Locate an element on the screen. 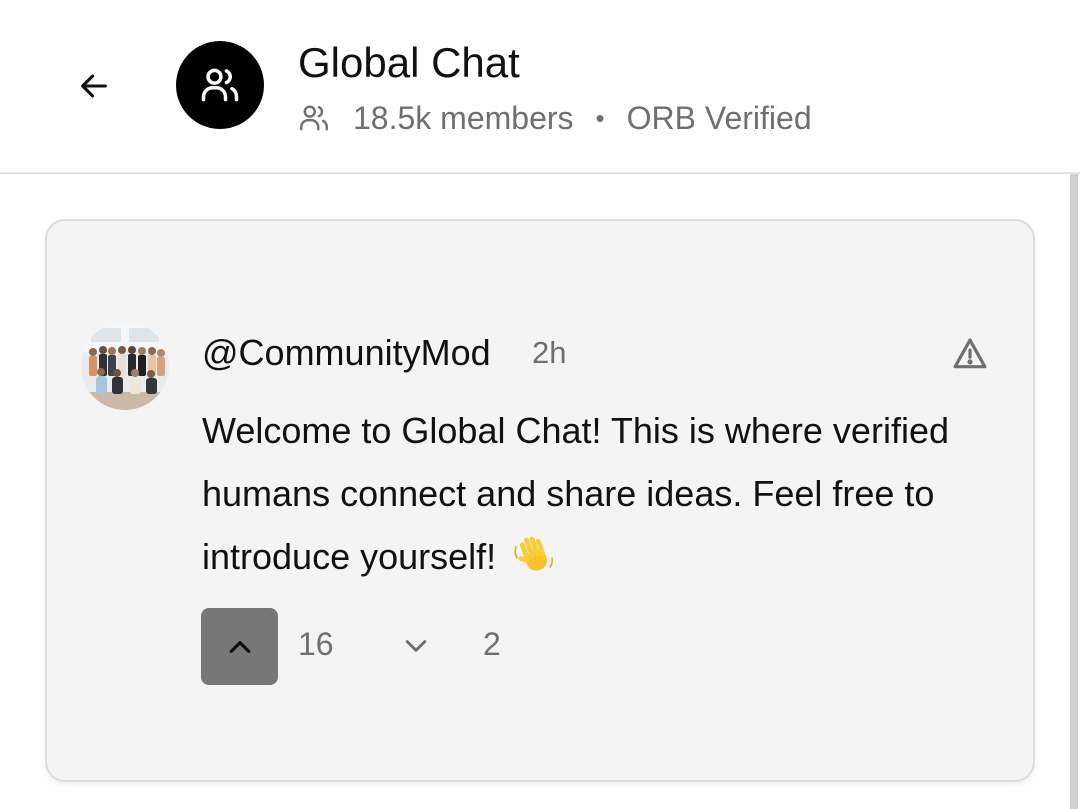 This screenshot has height=809, width=1080. chevron-down-icon is located at coordinates (416, 646).